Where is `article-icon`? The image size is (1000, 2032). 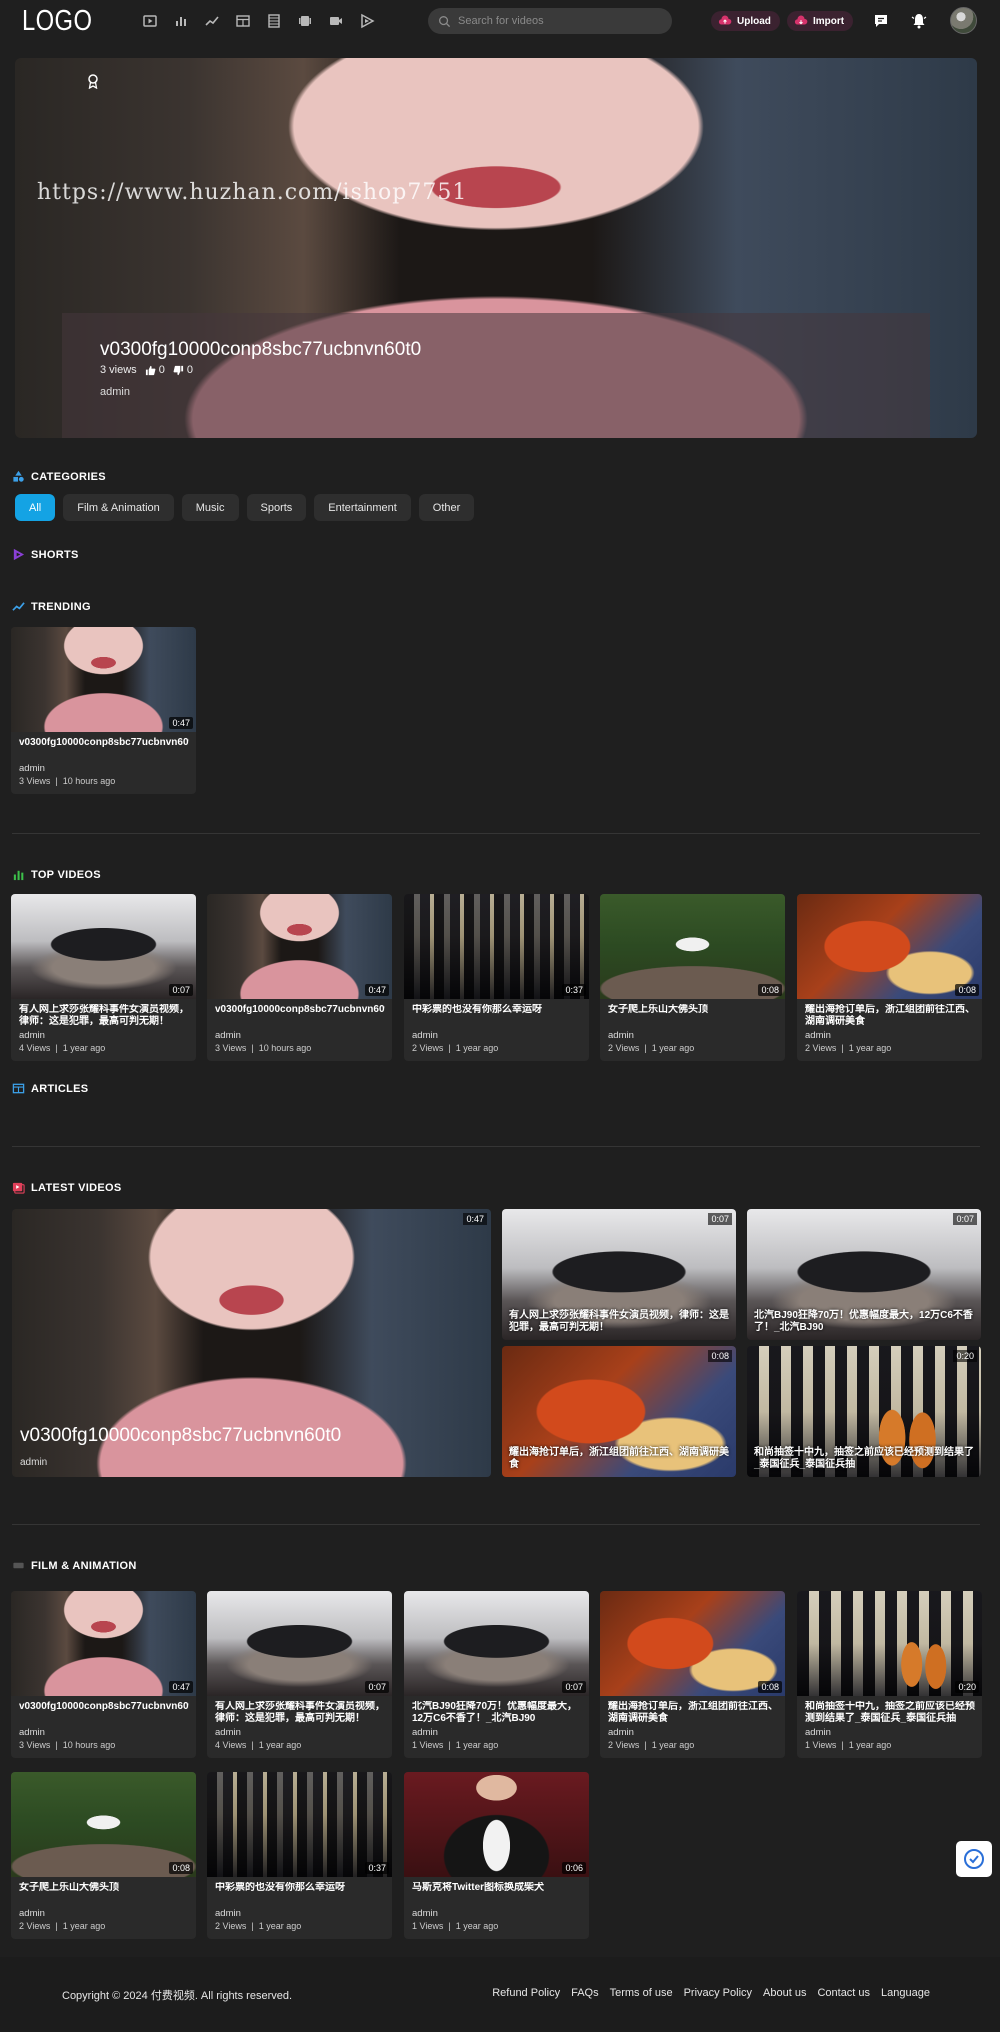 article-icon is located at coordinates (242, 20).